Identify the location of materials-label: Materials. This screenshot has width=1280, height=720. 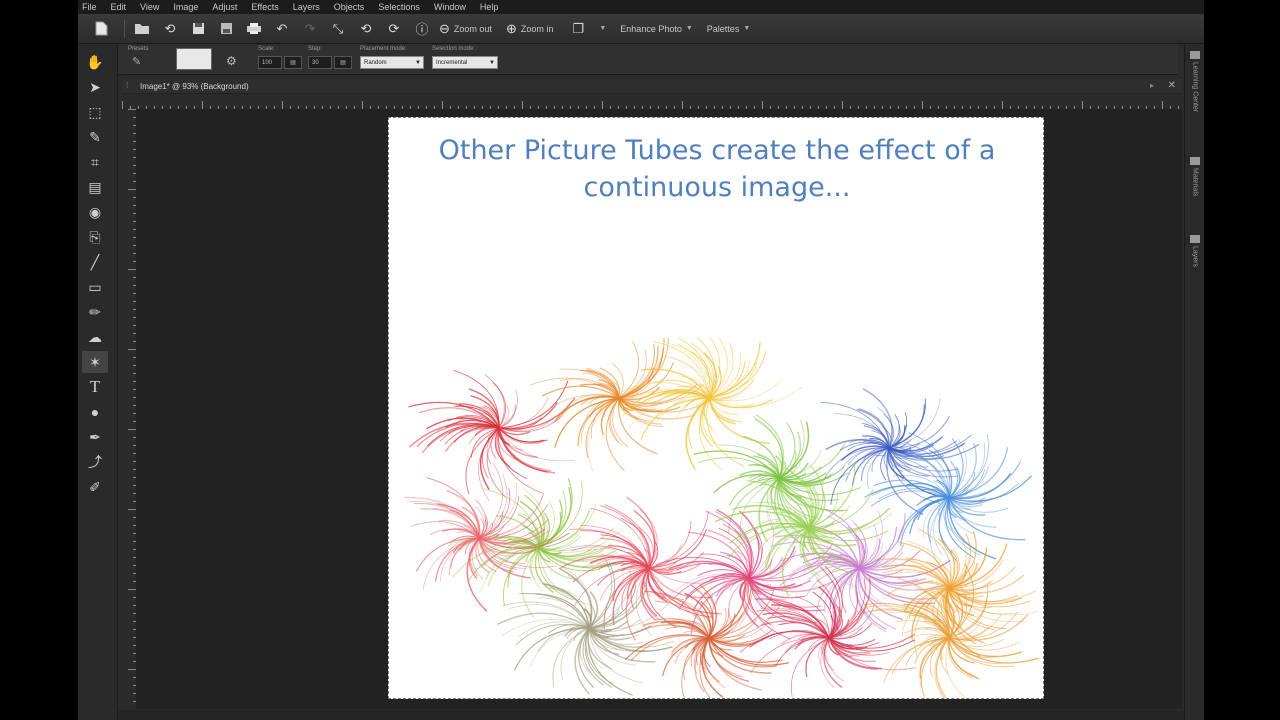
(1195, 182).